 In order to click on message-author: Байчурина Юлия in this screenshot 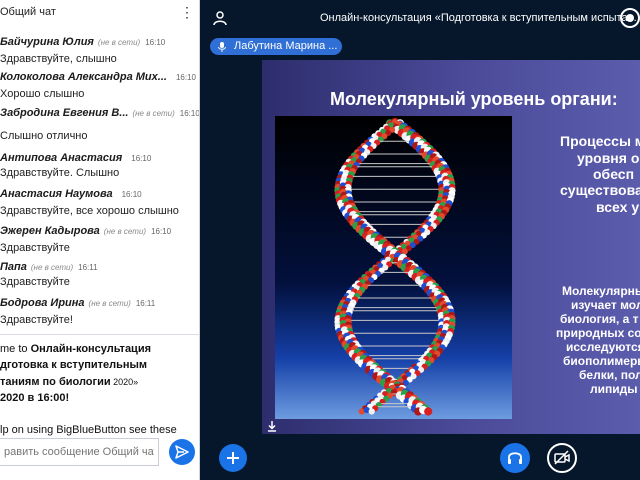, I will do `click(47, 42)`.